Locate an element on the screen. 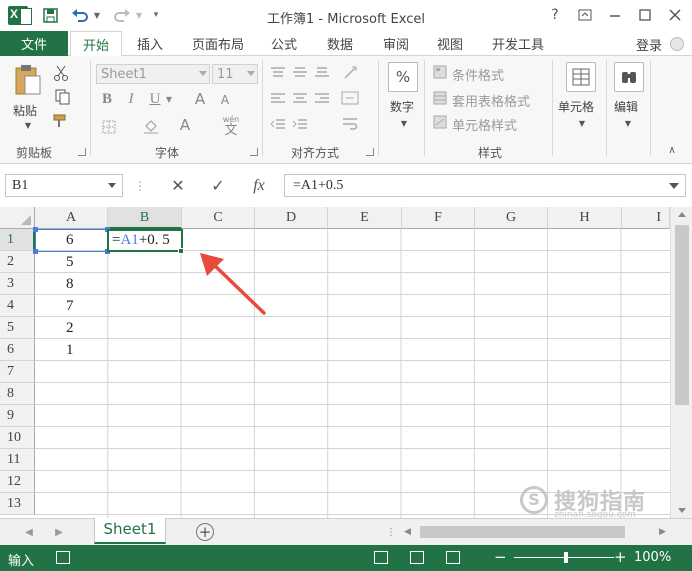  number-format-icon: % is located at coordinates (403, 77).